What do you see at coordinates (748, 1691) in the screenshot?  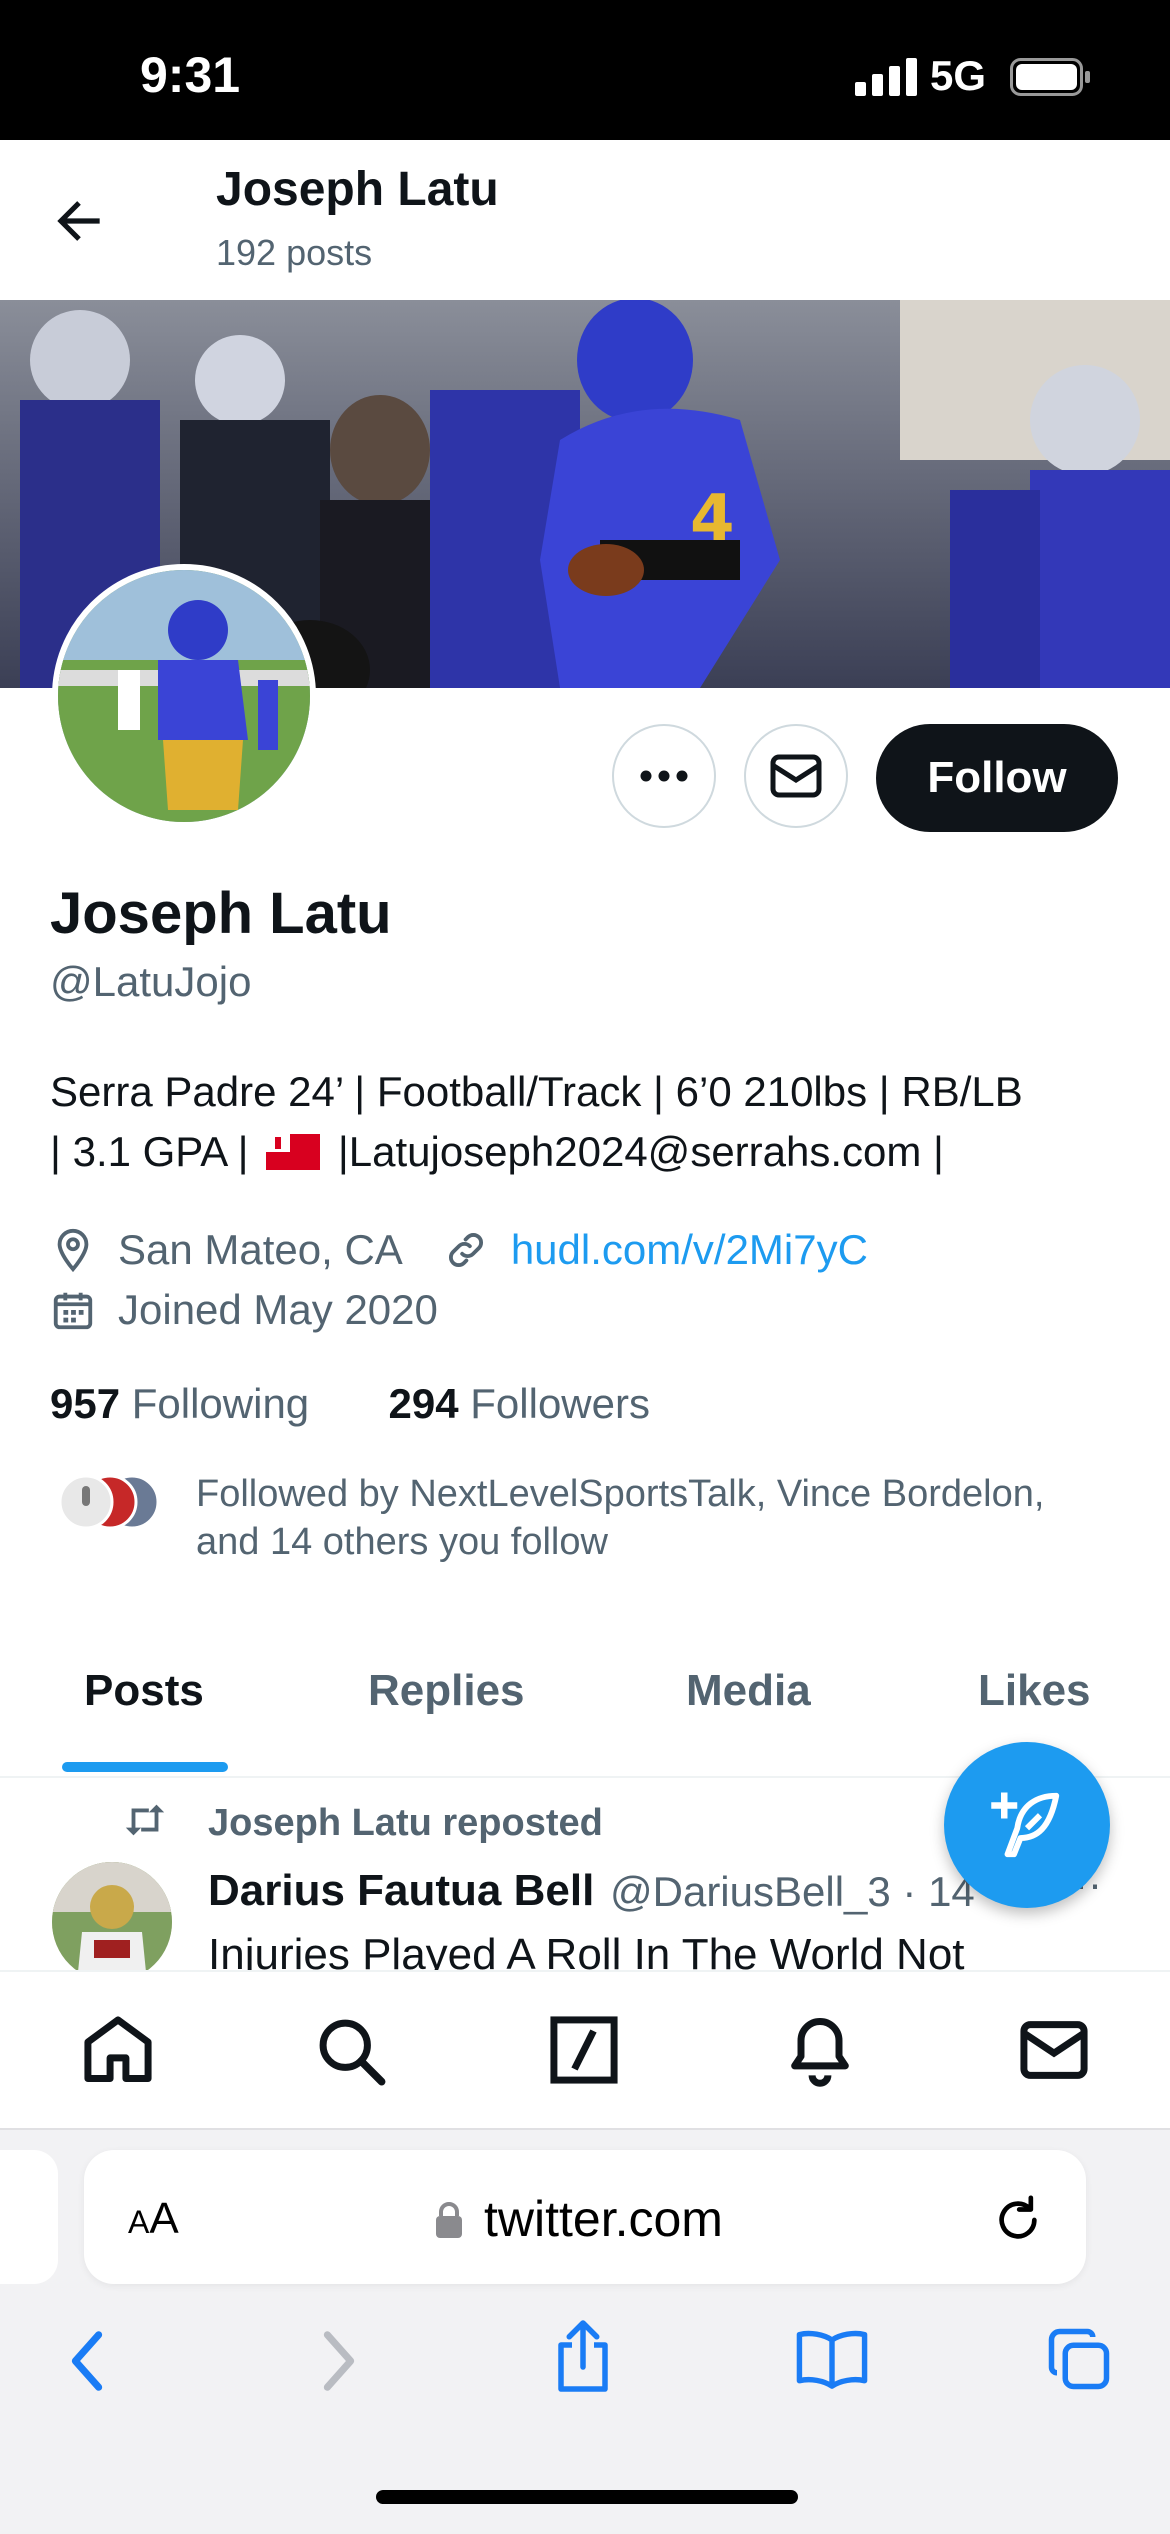 I see `tab-media: Media` at bounding box center [748, 1691].